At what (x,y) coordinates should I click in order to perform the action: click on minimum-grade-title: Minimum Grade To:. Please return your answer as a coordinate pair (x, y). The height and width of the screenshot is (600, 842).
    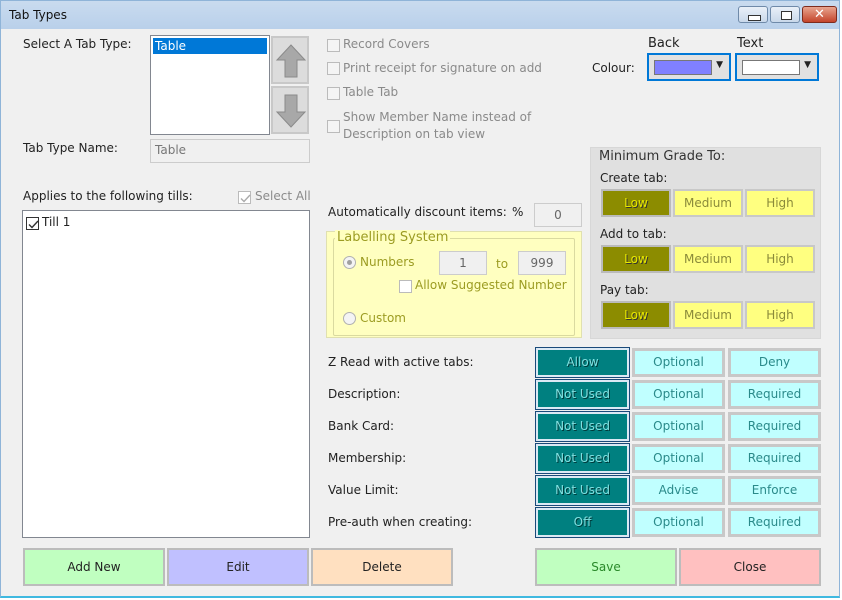
    Looking at the image, I should click on (662, 156).